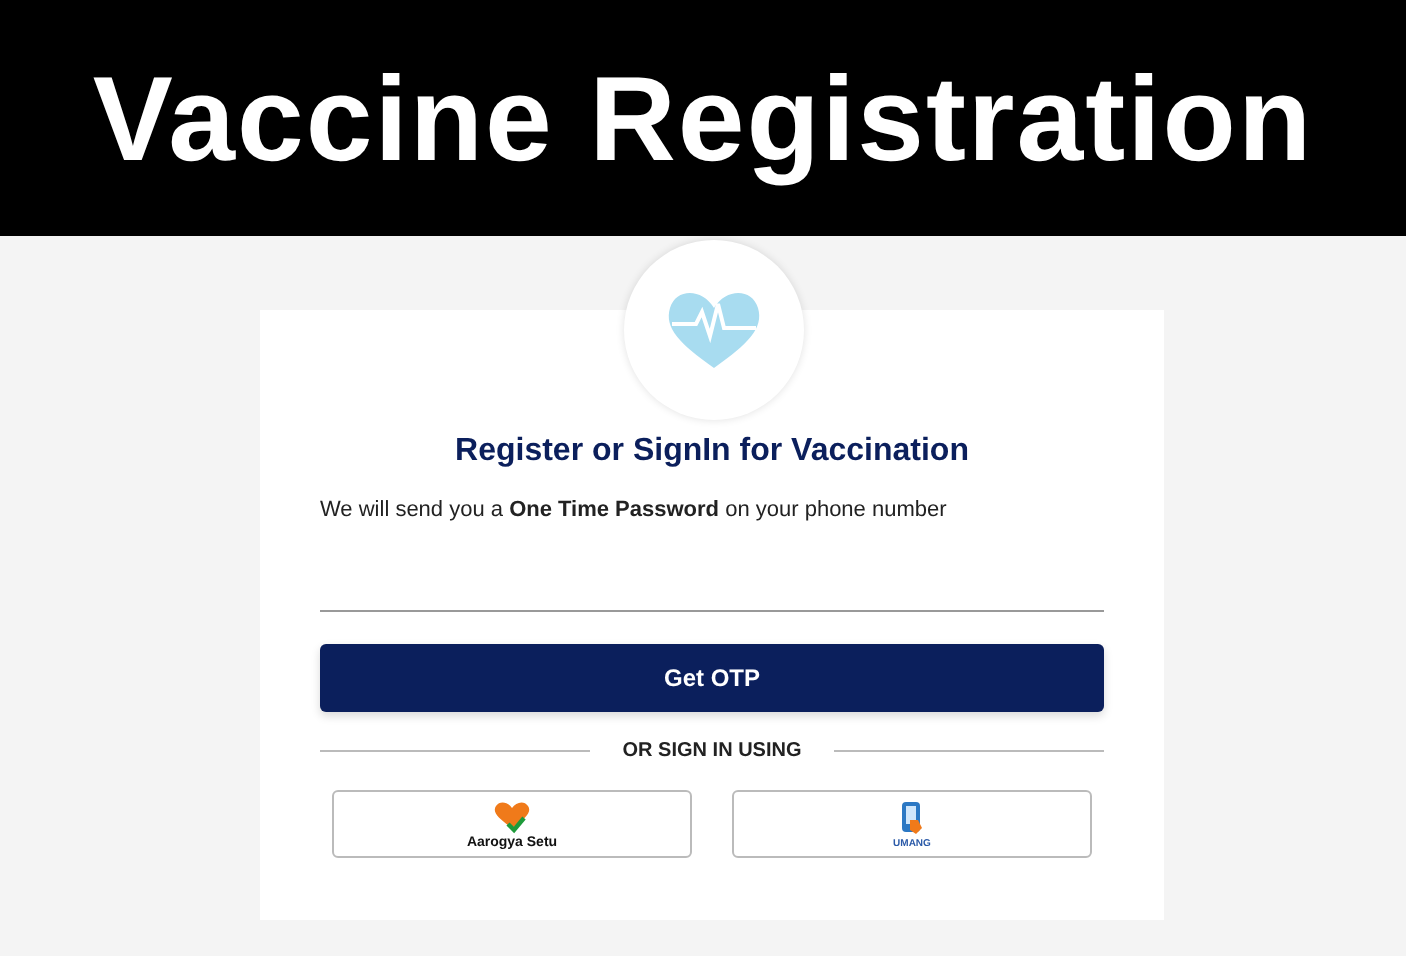  Describe the element at coordinates (512, 816) in the screenshot. I see `heart-check-icon` at that location.